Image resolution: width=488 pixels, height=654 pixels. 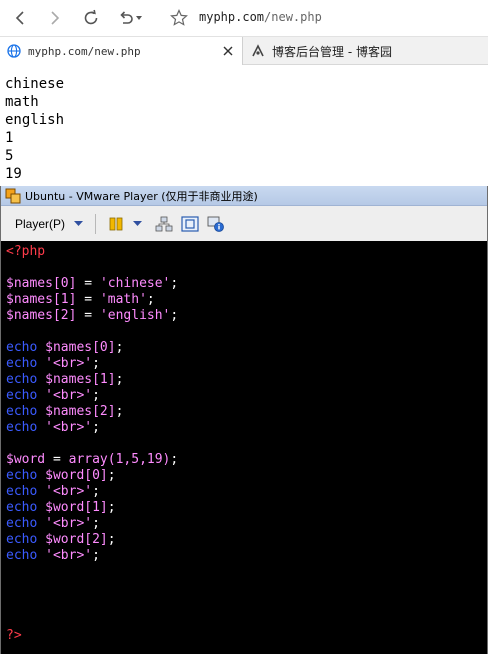 What do you see at coordinates (246, 380) in the screenshot?
I see `code-line: echo $names[1];` at bounding box center [246, 380].